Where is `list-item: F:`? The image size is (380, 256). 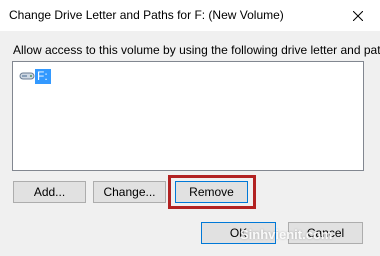
list-item: F: is located at coordinates (35, 76).